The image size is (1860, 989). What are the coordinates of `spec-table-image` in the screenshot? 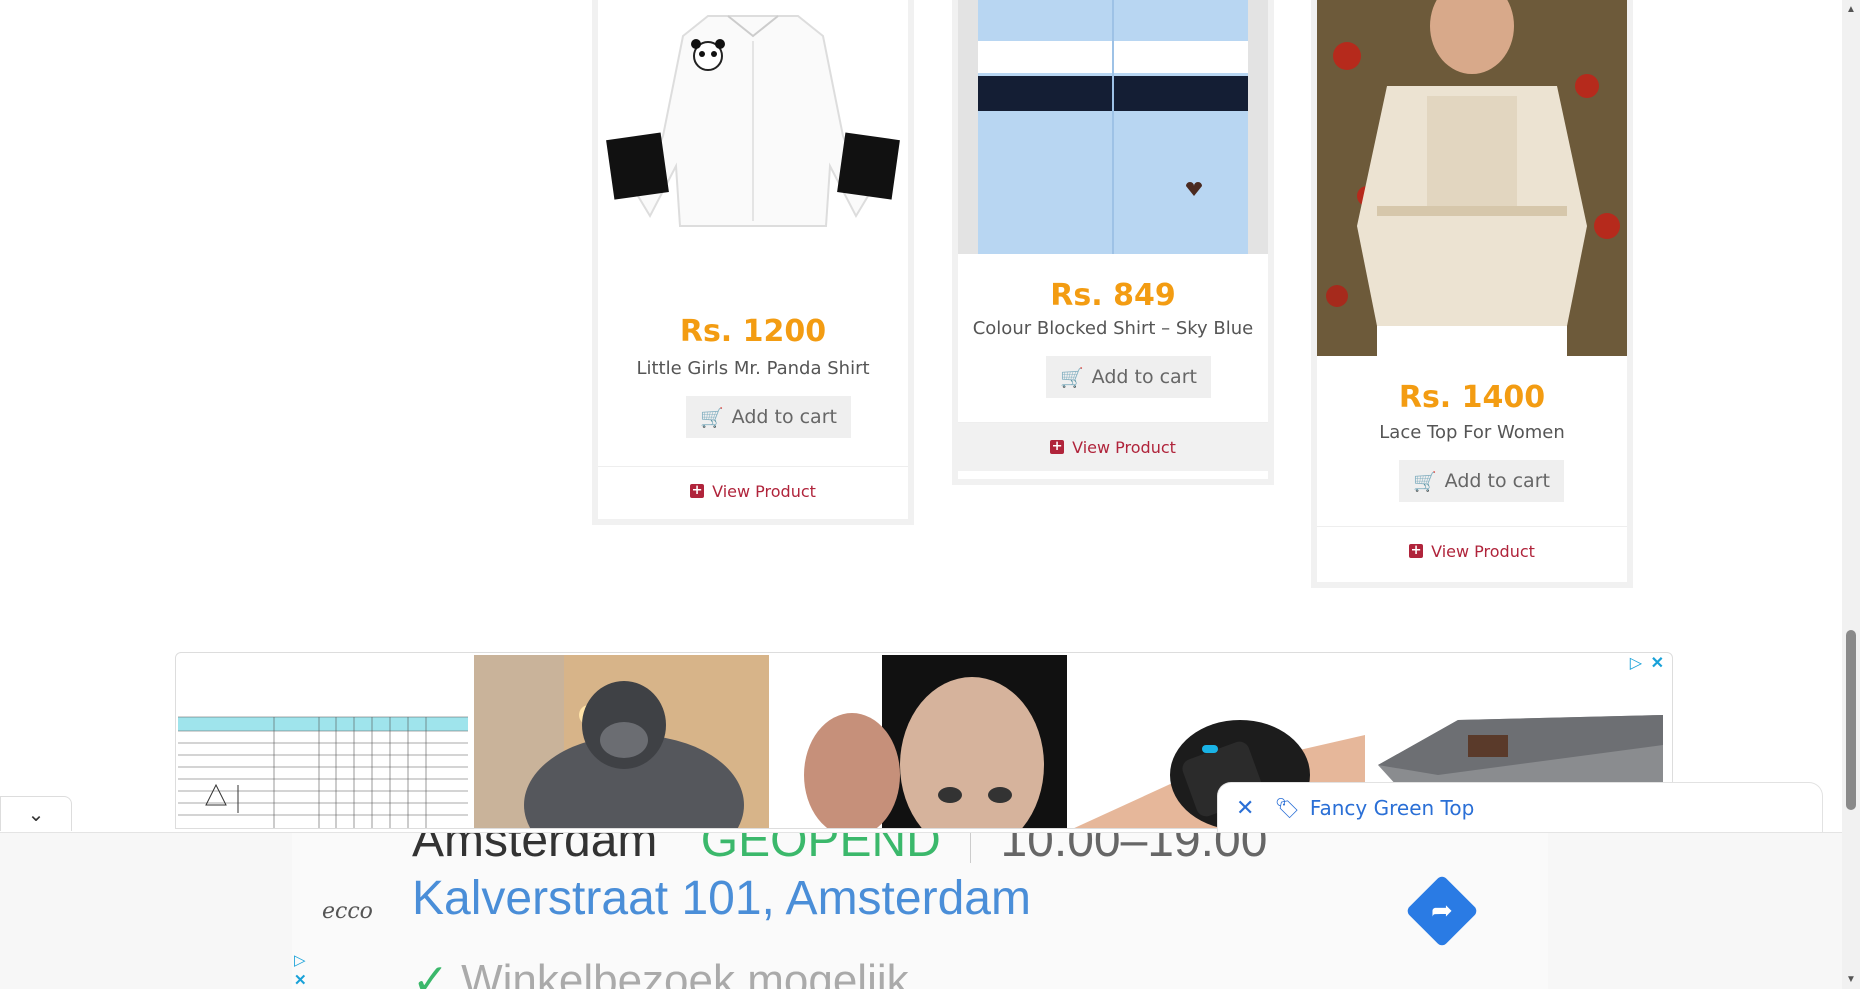 It's located at (323, 741).